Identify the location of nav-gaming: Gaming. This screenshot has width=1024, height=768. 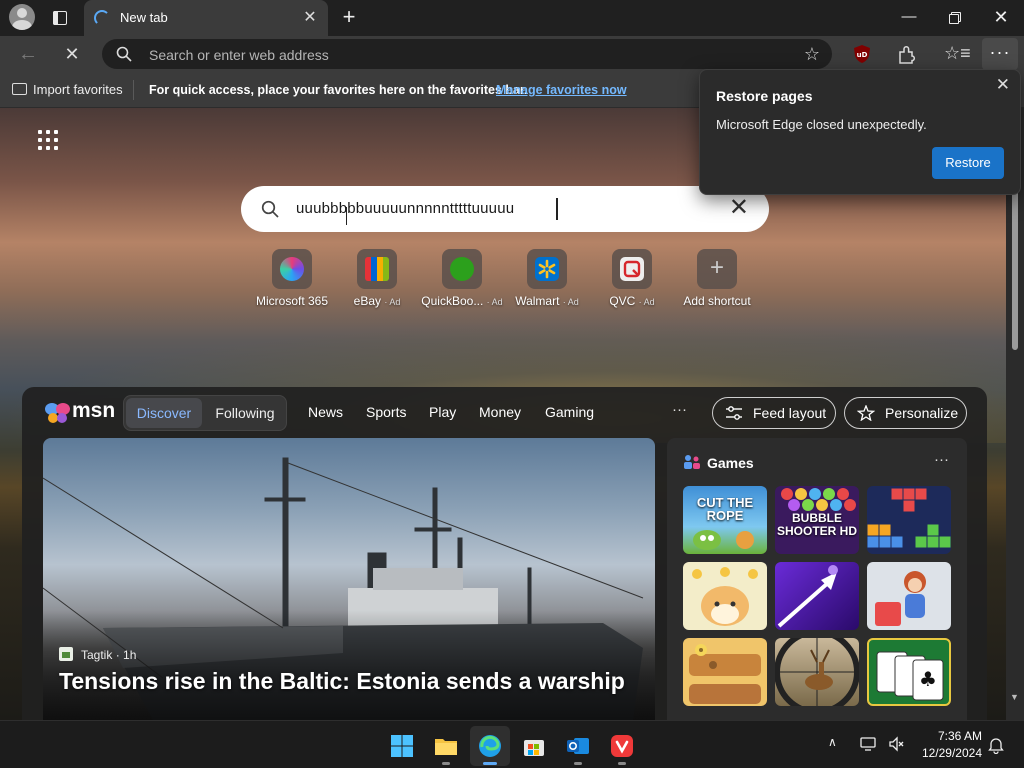
(569, 412).